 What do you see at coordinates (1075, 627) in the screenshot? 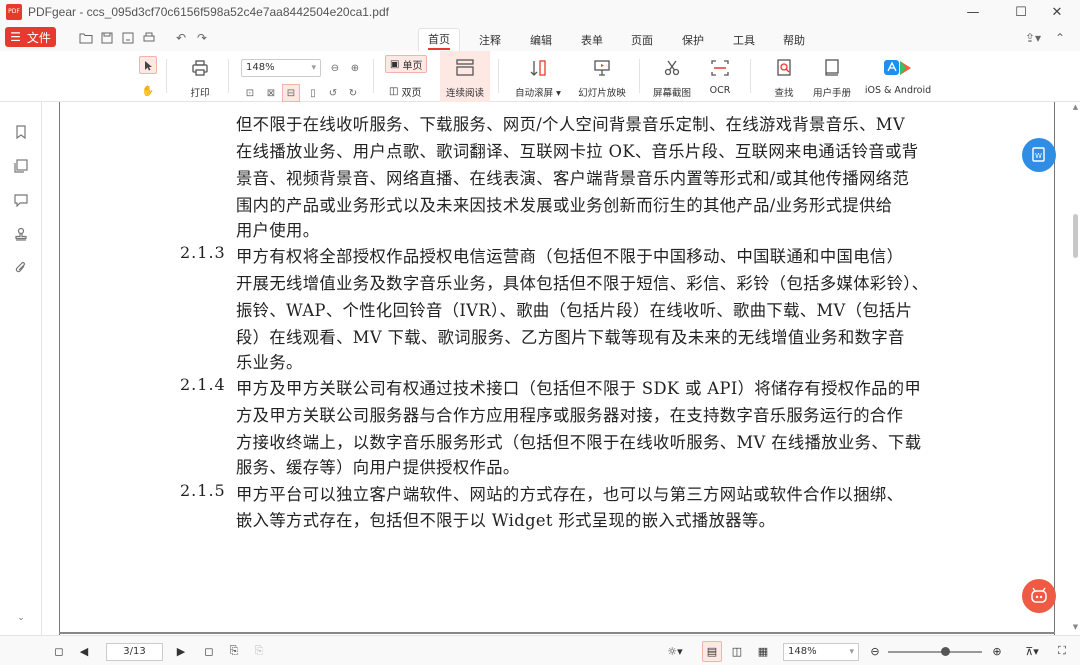
I see `scroll-down-arrow: ▼` at bounding box center [1075, 627].